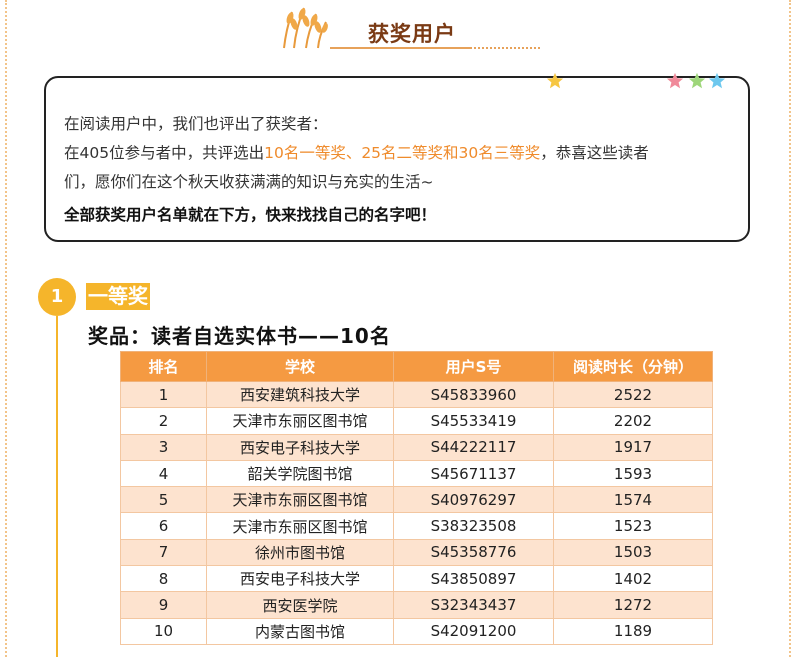 The height and width of the screenshot is (657, 801). Describe the element at coordinates (249, 182) in the screenshot. I see `info-line-3: 们，愿你们在这个秋天收获满满的知识与充实的生活~` at that location.